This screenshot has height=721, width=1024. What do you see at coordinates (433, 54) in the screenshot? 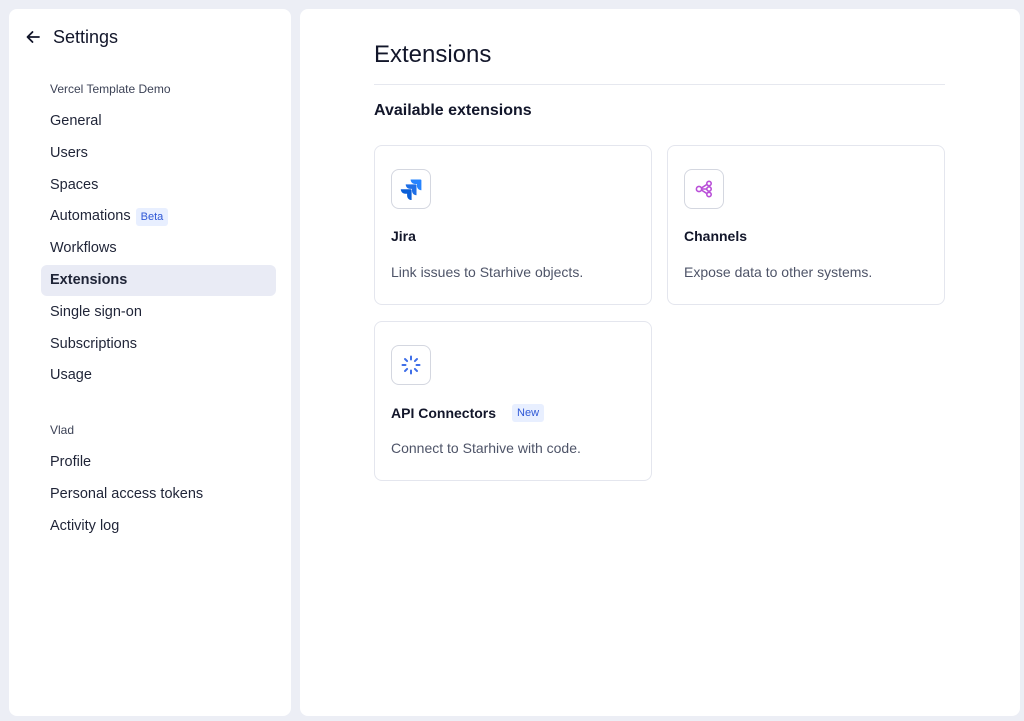
I see `page-title: Extensions` at bounding box center [433, 54].